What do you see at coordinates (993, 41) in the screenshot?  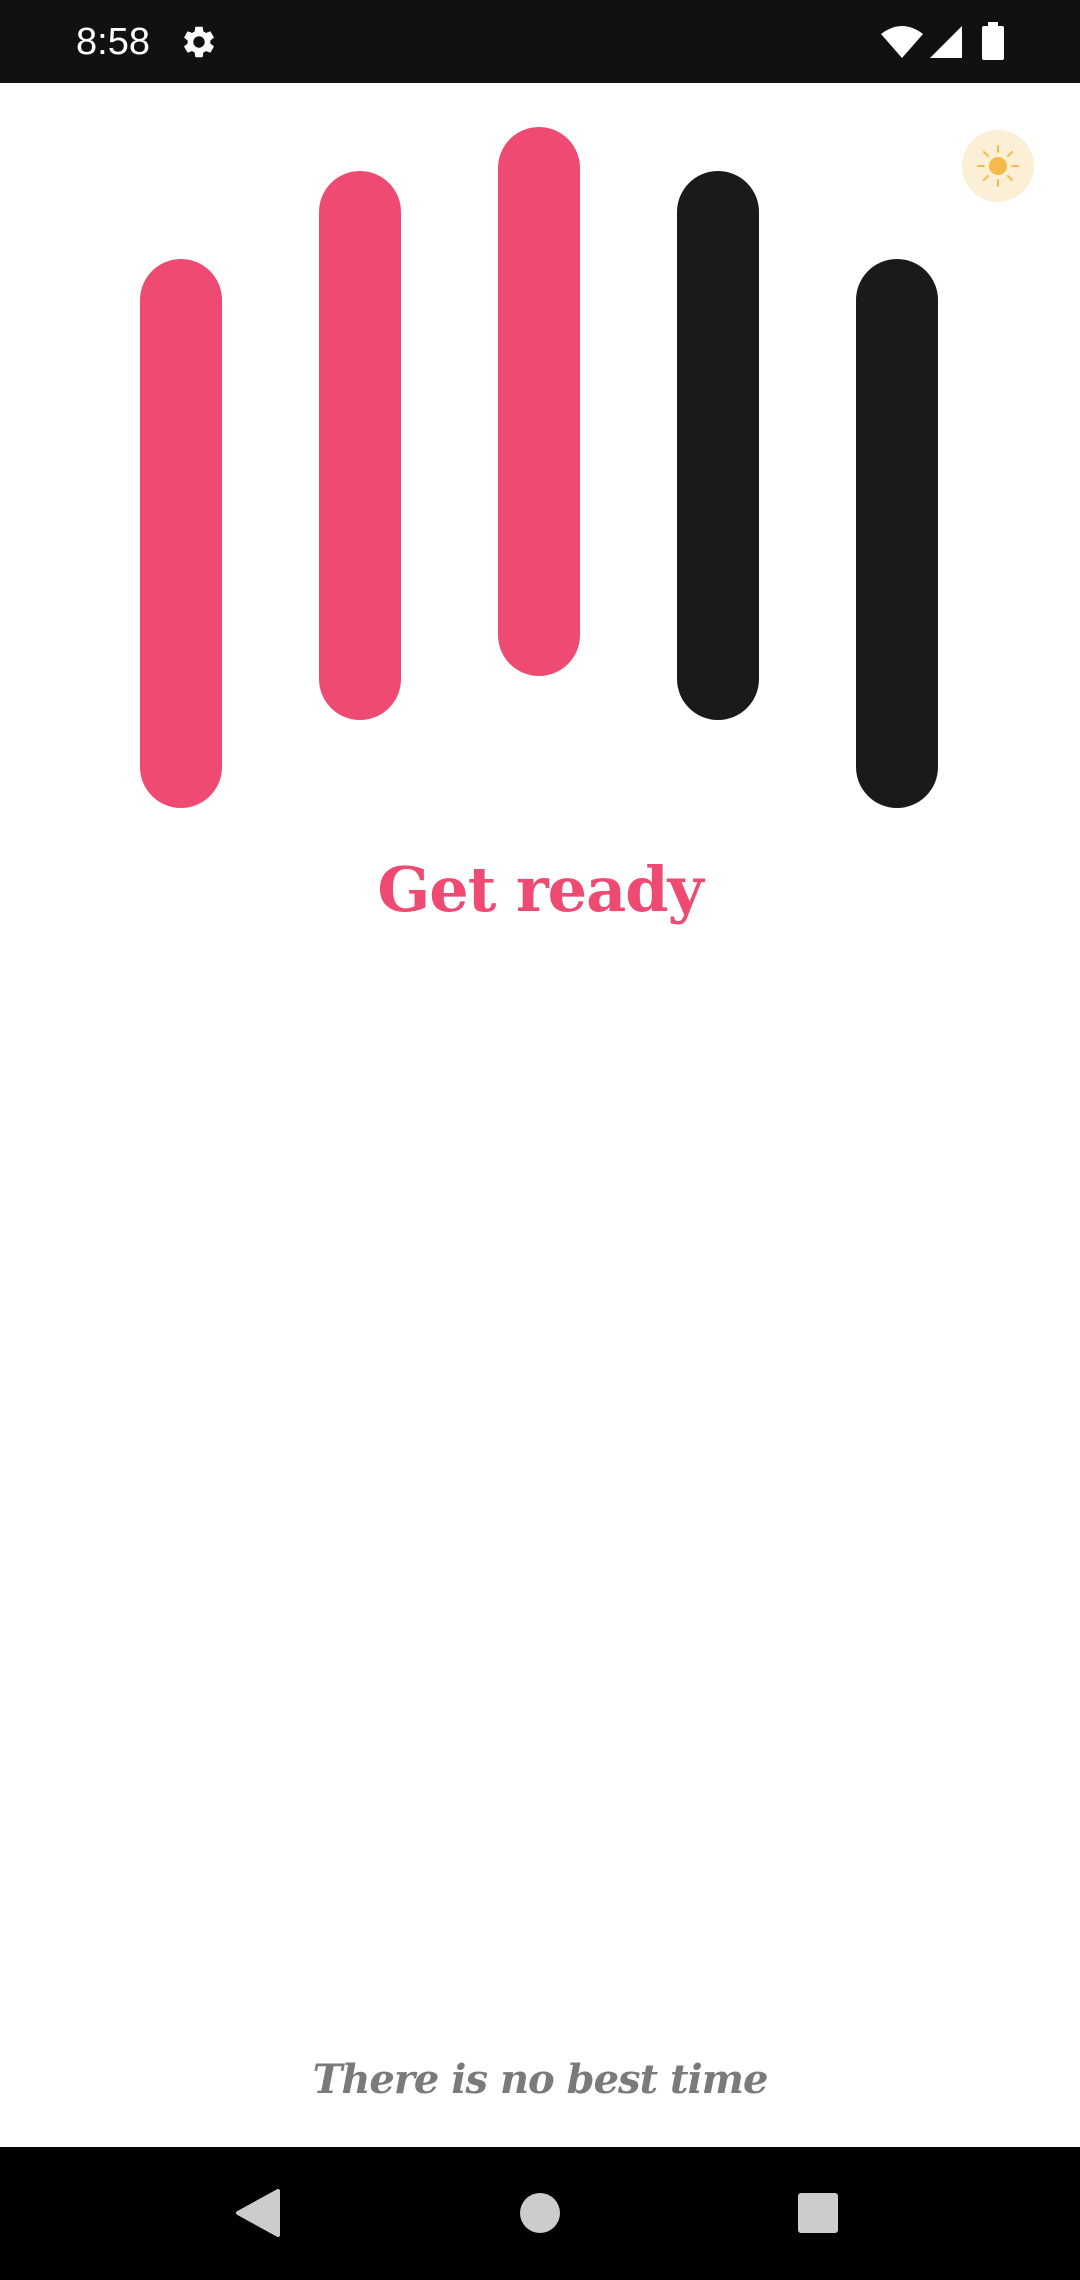 I see `battery-icon` at bounding box center [993, 41].